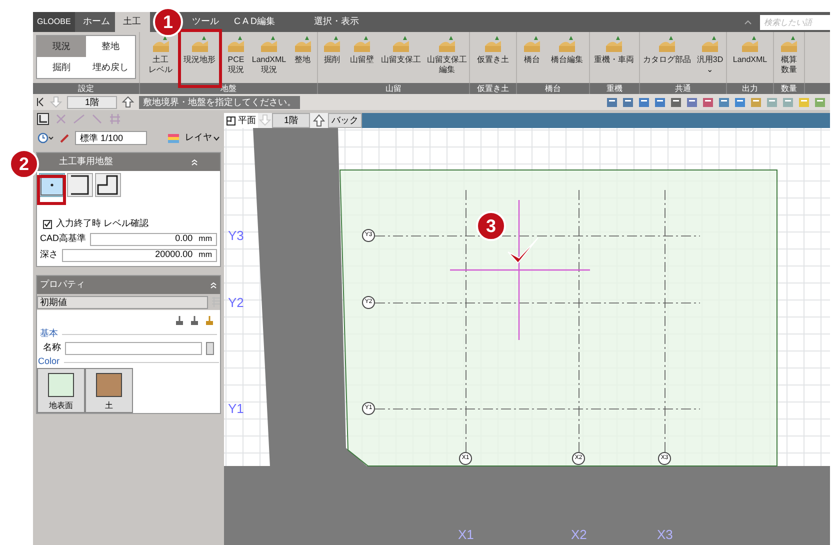 The image size is (838, 545). Describe the element at coordinates (62, 285) in the screenshot. I see `panel-title: プロパティ` at that location.